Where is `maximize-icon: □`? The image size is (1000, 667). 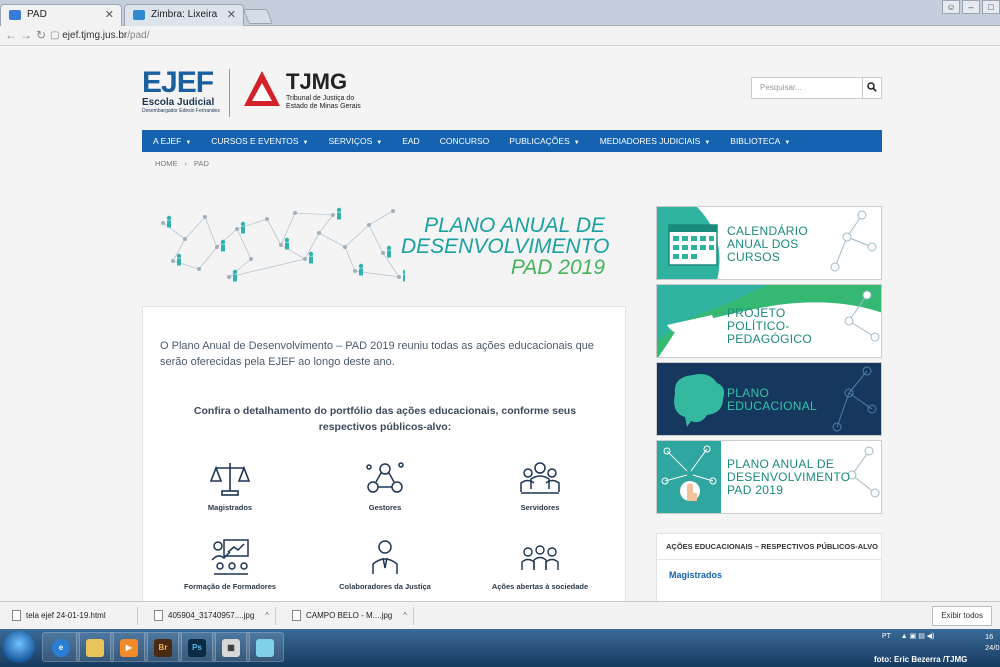 maximize-icon: □ is located at coordinates (991, 7).